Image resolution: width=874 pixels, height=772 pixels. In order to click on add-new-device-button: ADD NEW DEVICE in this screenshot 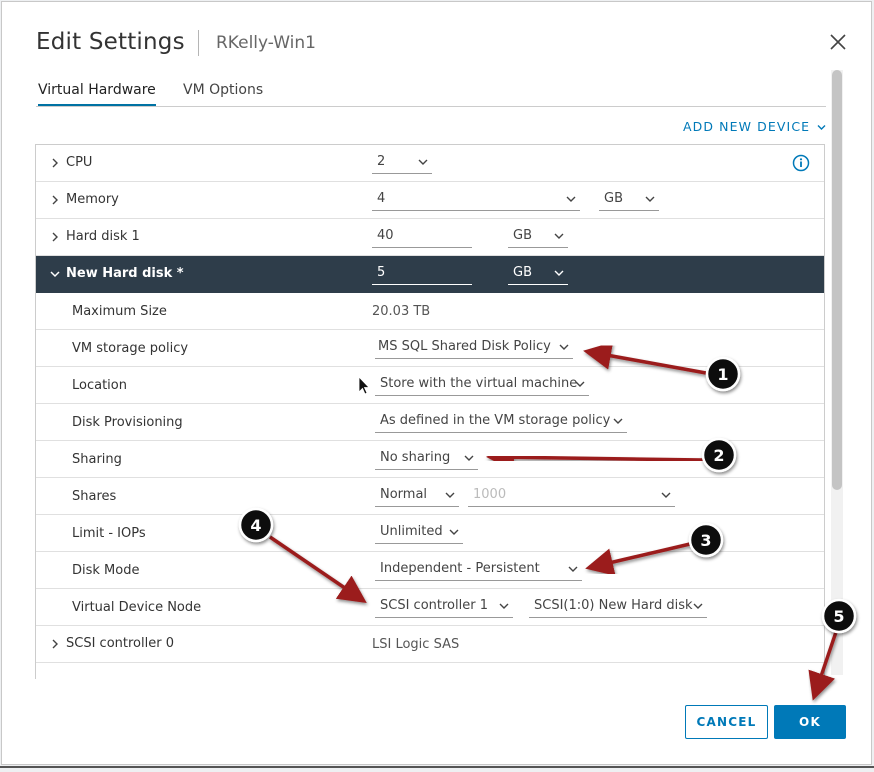, I will do `click(754, 126)`.